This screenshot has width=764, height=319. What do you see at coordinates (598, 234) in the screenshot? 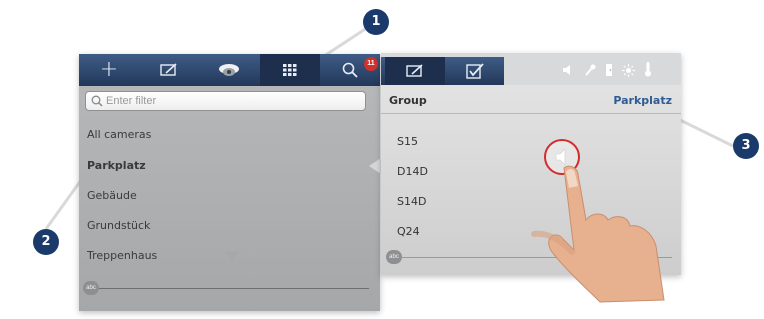
I see `hand-pointer-icon` at bounding box center [598, 234].